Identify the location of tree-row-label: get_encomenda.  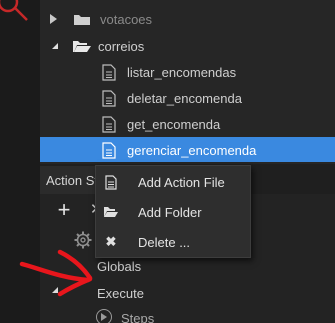
(174, 124).